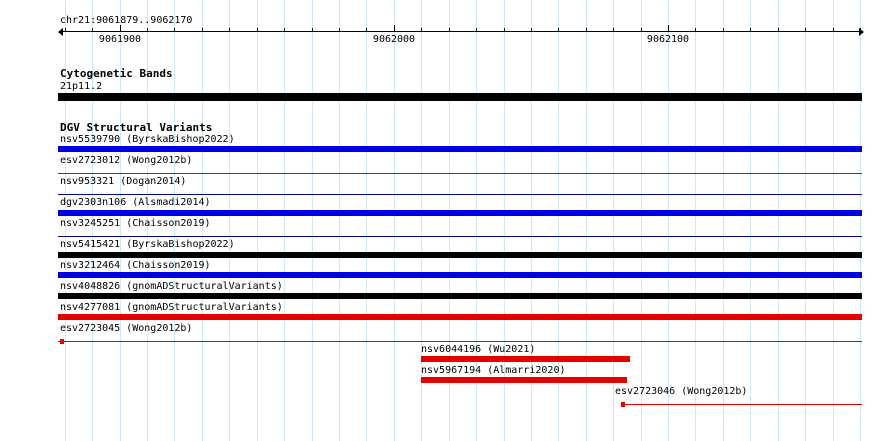 The image size is (890, 441). Describe the element at coordinates (126, 20) in the screenshot. I see `locus-label: chr21:9061879..9062170` at that location.